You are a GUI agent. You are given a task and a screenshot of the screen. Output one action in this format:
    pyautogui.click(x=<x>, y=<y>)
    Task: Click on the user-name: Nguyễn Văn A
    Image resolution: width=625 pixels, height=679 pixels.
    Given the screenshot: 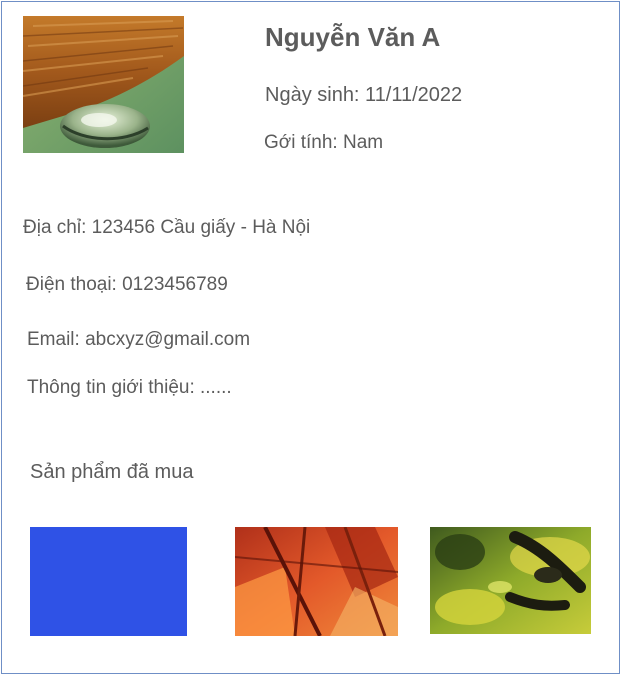 What is the action you would take?
    pyautogui.click(x=353, y=37)
    